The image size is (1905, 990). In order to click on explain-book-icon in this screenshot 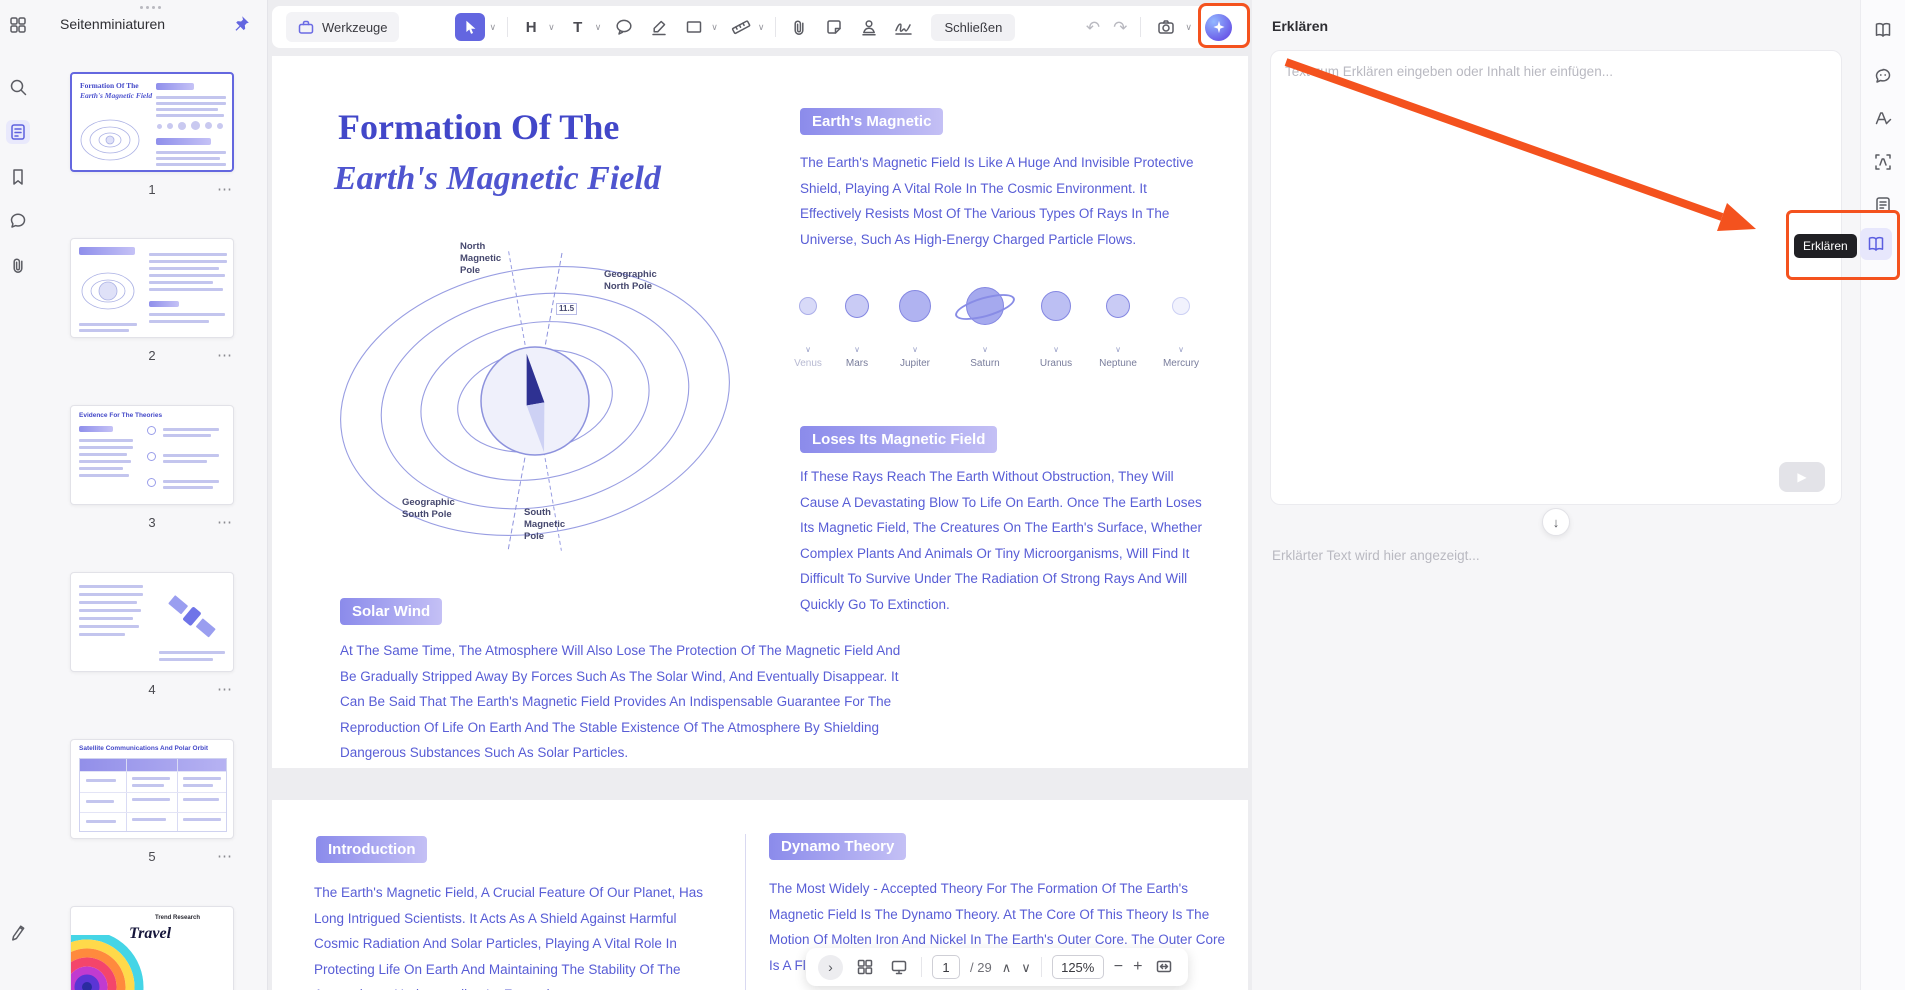, I will do `click(1876, 244)`.